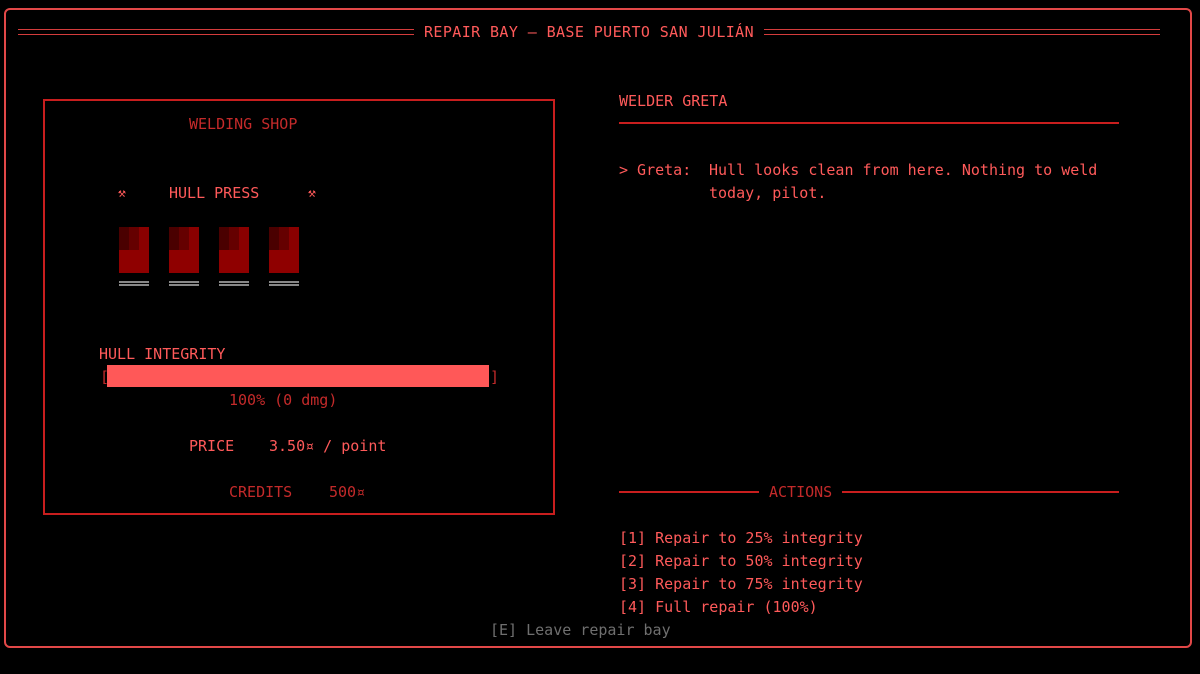  I want to click on actions-title: ACTIONS, so click(801, 492).